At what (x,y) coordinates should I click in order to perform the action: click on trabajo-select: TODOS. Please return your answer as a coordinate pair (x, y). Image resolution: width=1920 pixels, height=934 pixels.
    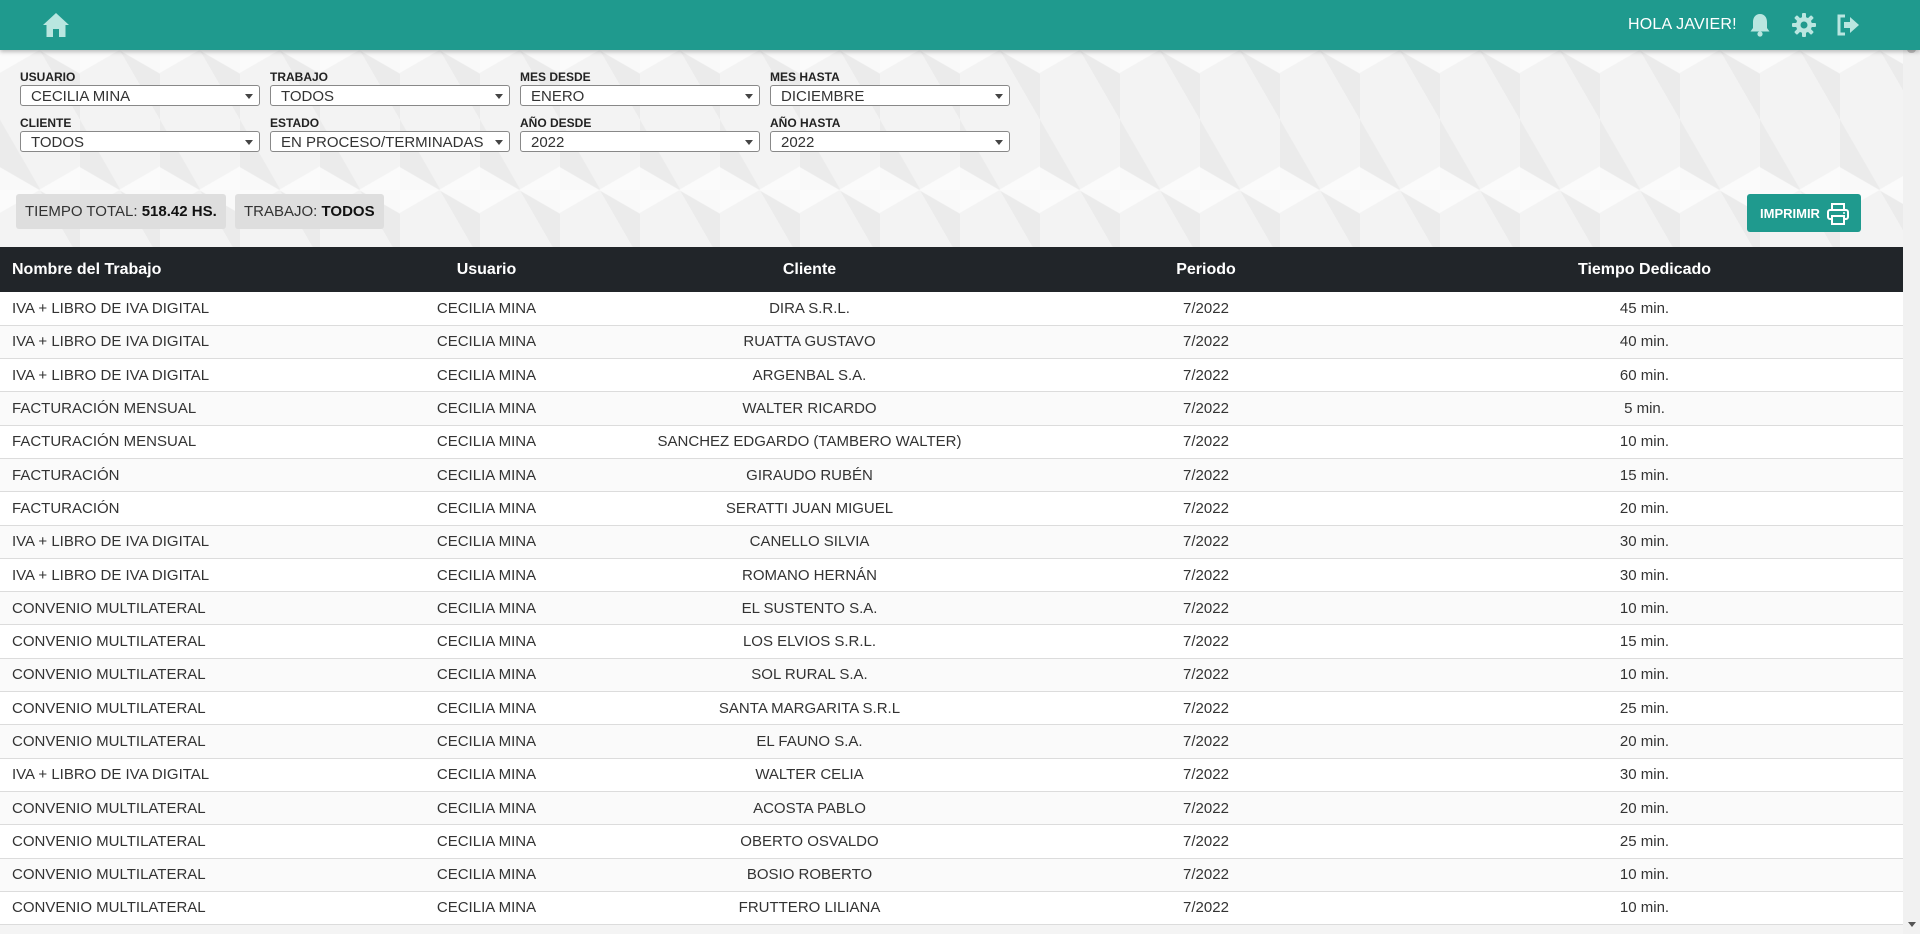
    Looking at the image, I should click on (390, 95).